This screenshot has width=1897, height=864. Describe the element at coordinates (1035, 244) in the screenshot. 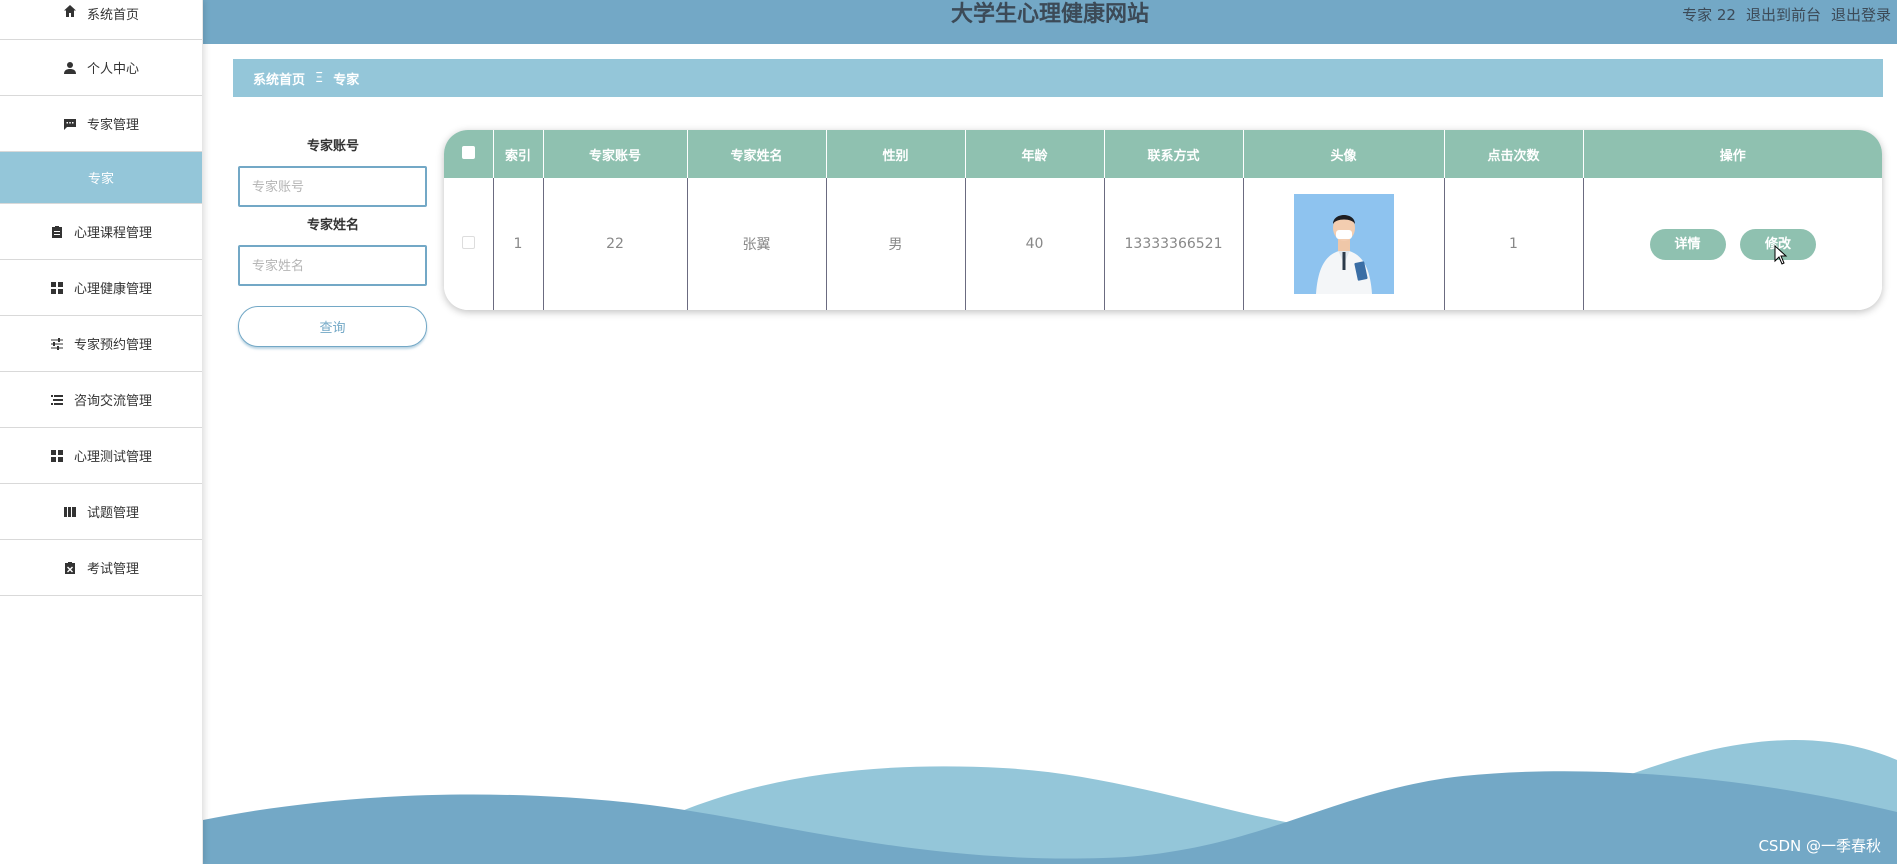

I see `cell-age: 40` at that location.